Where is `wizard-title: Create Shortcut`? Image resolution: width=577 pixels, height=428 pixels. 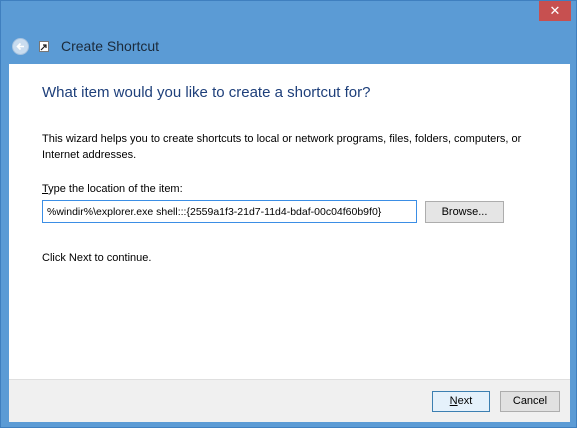 wizard-title: Create Shortcut is located at coordinates (110, 46).